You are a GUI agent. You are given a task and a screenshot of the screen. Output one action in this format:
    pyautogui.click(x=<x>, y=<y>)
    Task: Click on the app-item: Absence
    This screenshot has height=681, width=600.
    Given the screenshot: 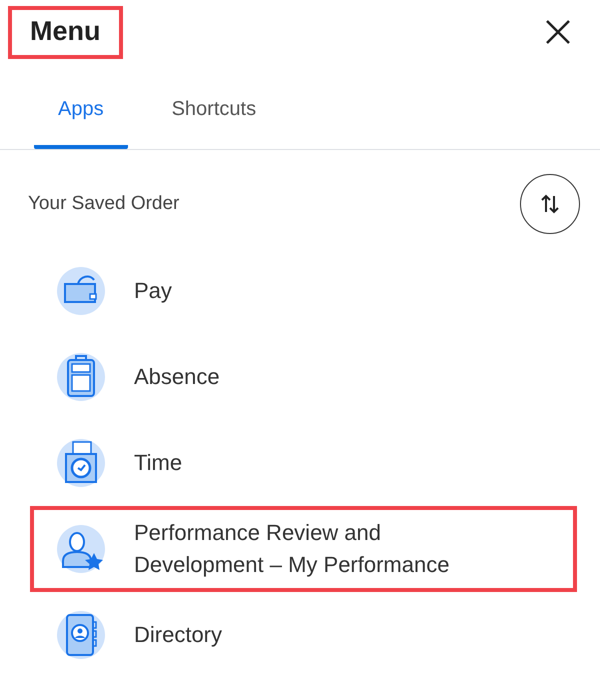 What is the action you would take?
    pyautogui.click(x=303, y=377)
    